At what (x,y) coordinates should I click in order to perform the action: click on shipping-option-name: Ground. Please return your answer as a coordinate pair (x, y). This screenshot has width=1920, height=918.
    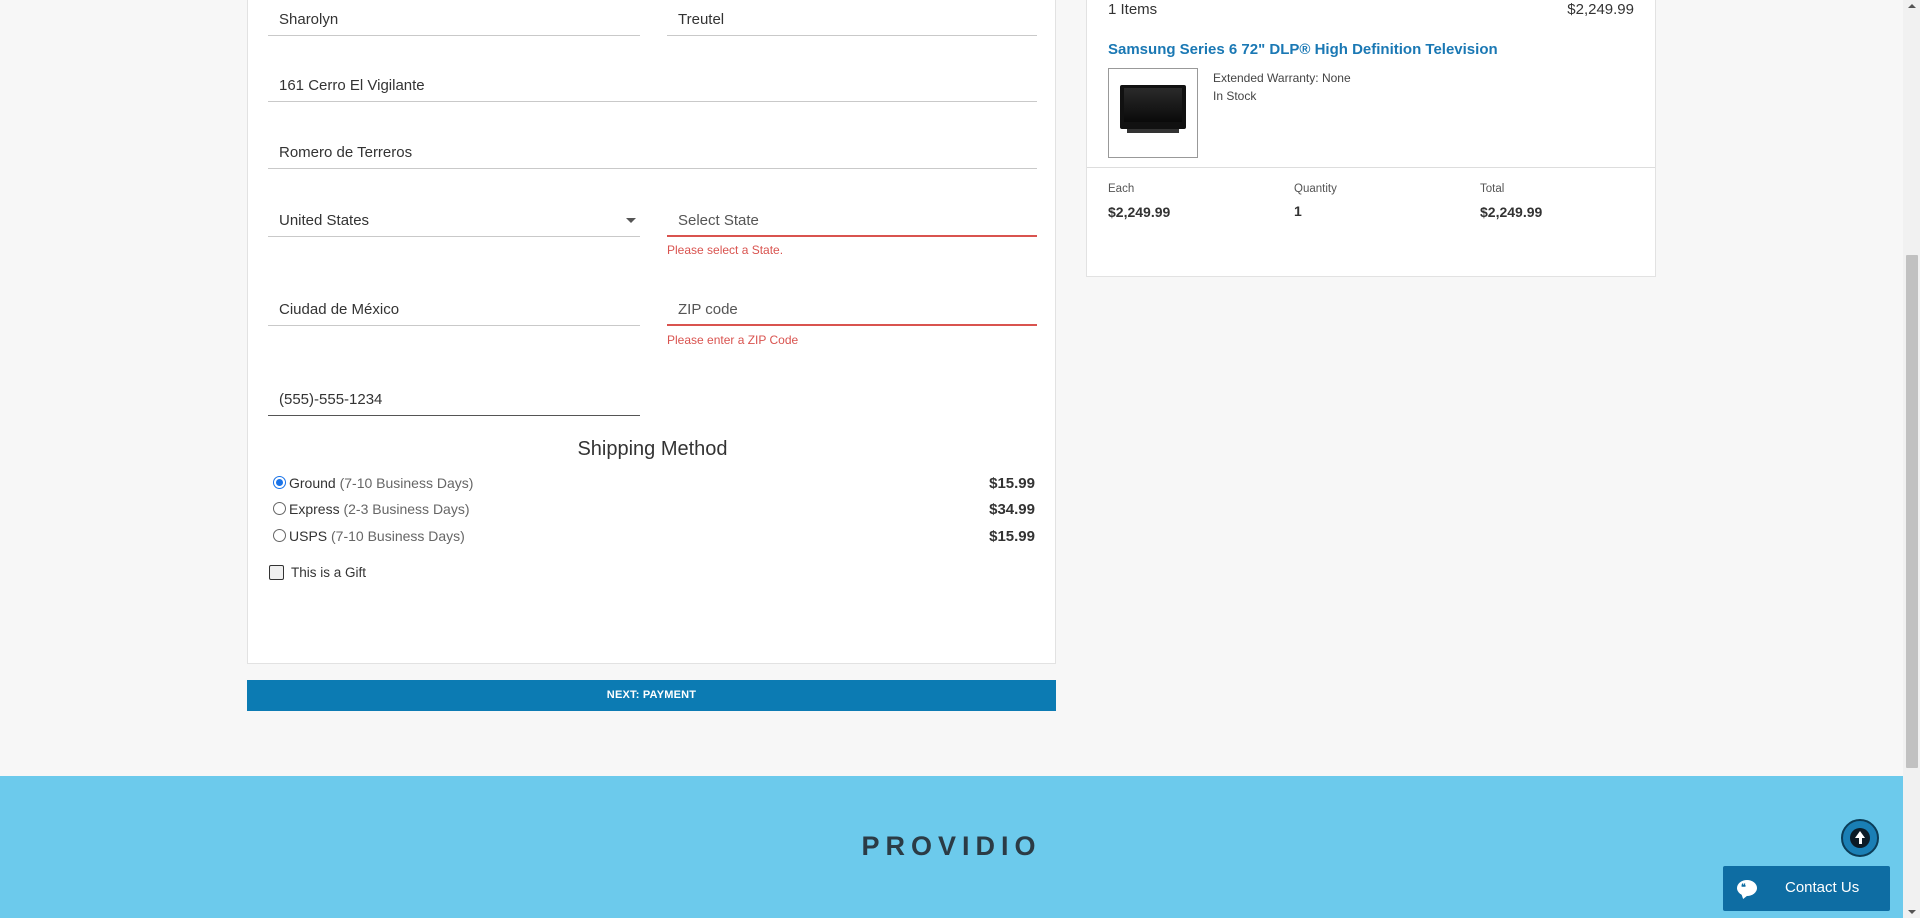
    Looking at the image, I should click on (312, 483).